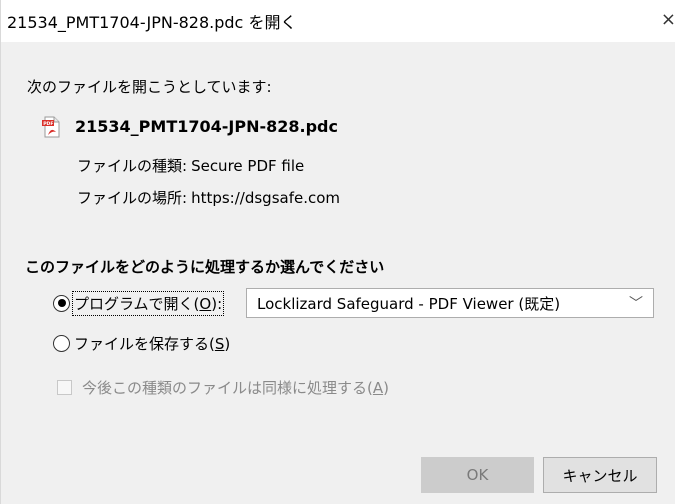  I want to click on close-button: ×, so click(666, 21).